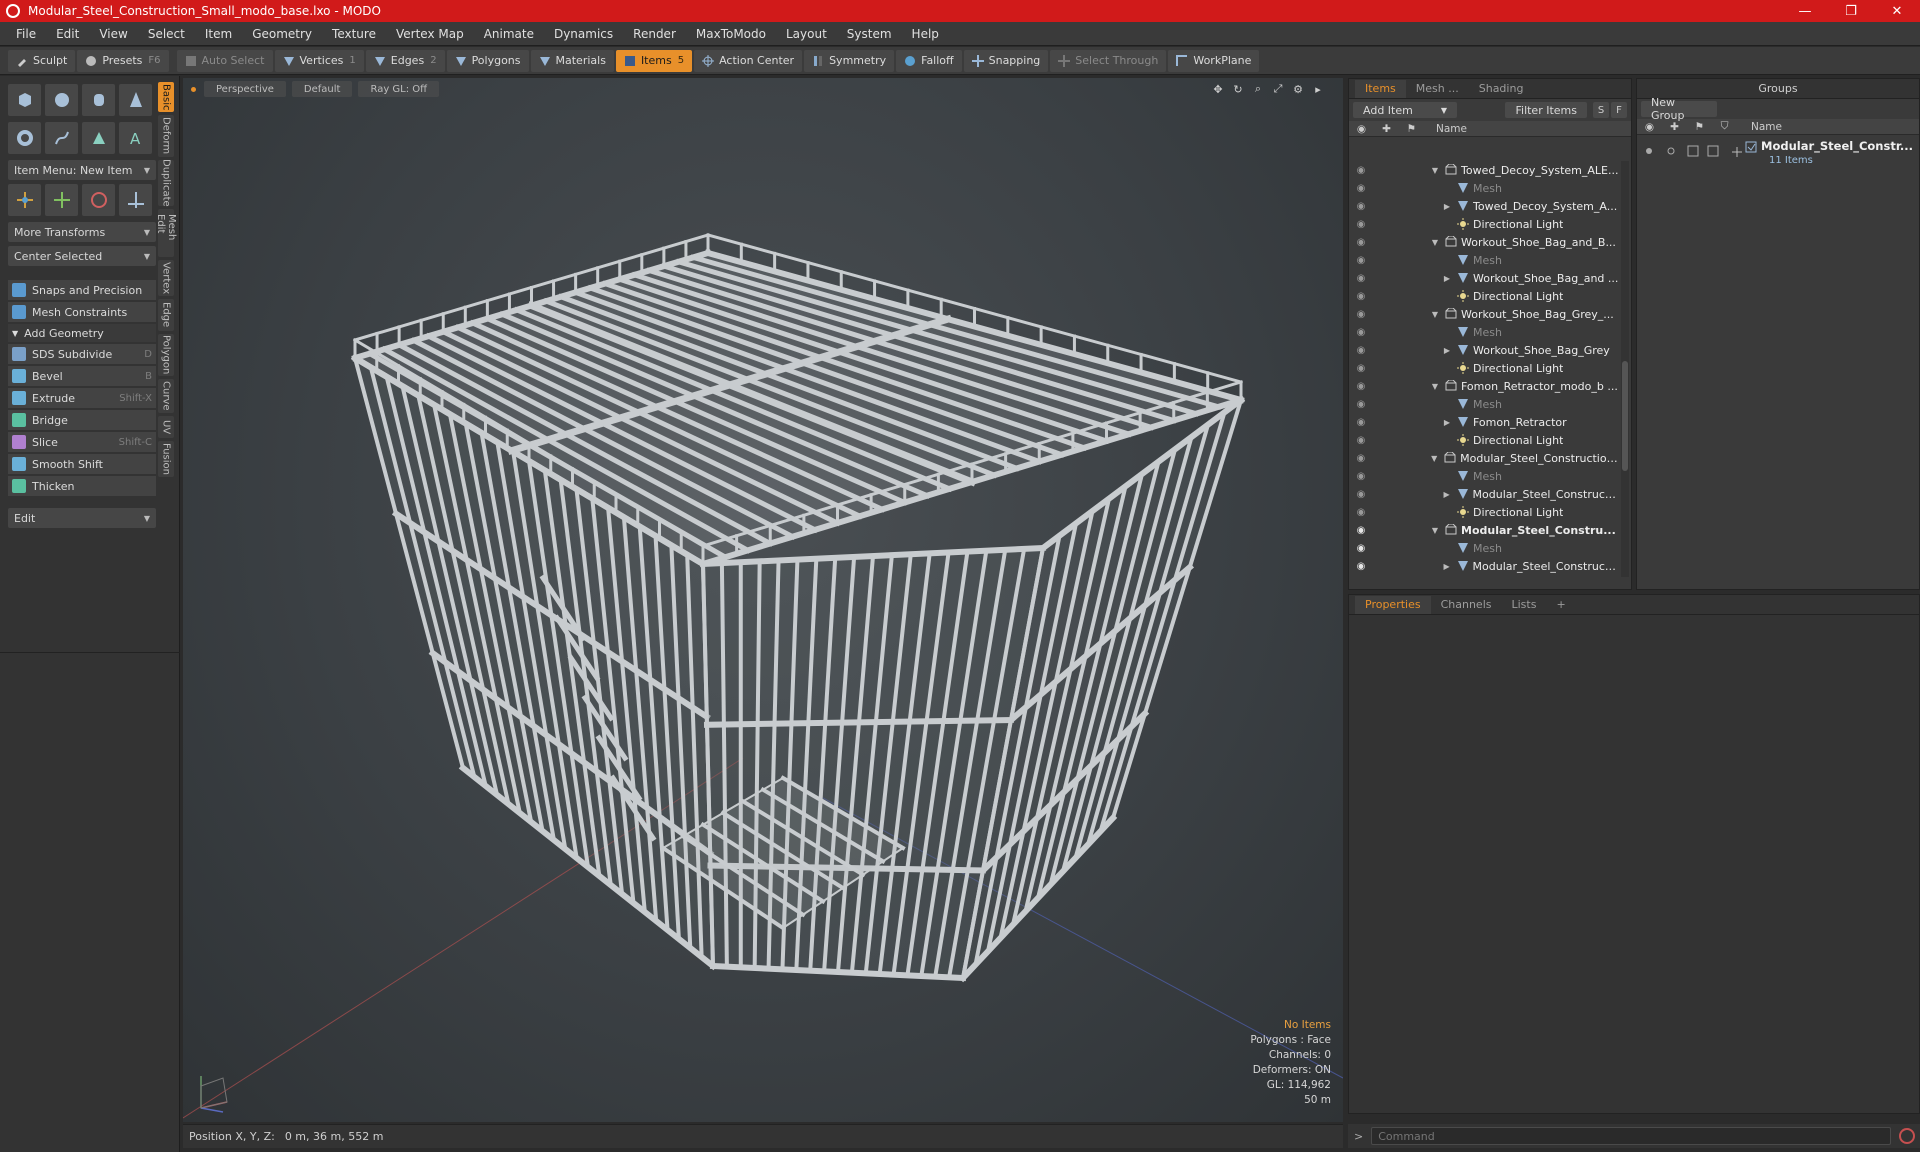  Describe the element at coordinates (1724, 126) in the screenshot. I see `select-icon: ⛉` at that location.